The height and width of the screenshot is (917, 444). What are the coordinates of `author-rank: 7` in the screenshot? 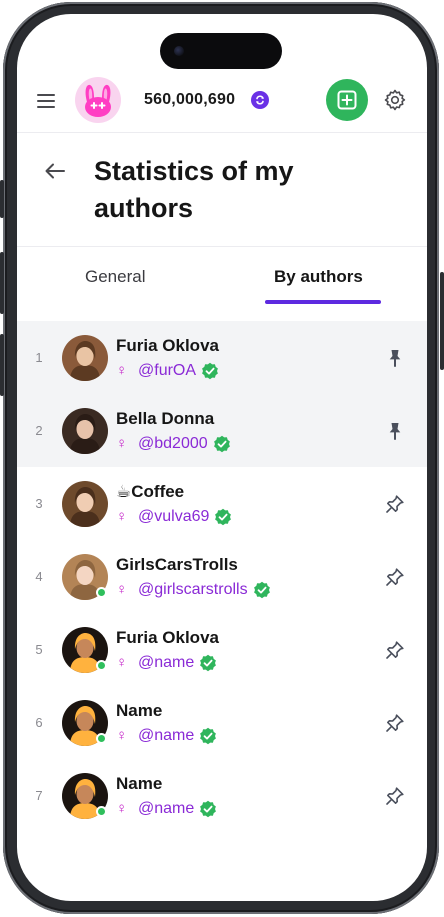 It's located at (39, 795).